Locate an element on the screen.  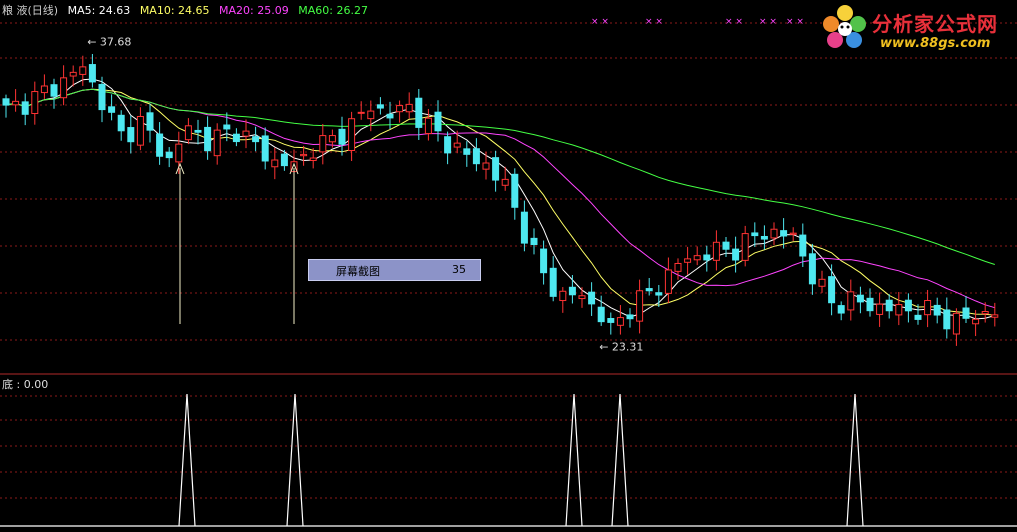
flower-logo-icon is located at coordinates (844, 26).